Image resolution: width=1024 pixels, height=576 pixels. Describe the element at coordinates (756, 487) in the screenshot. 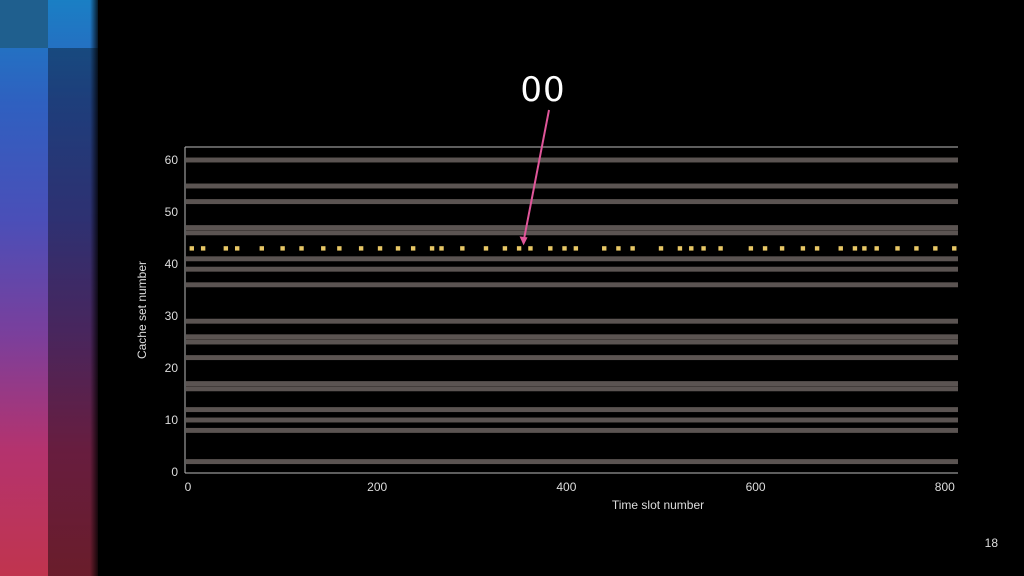

I see `x-tick-label: 600` at that location.